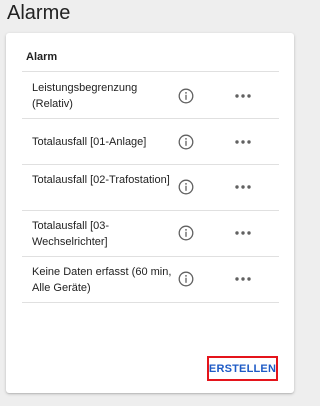  I want to click on page-title: Alarme, so click(39, 13).